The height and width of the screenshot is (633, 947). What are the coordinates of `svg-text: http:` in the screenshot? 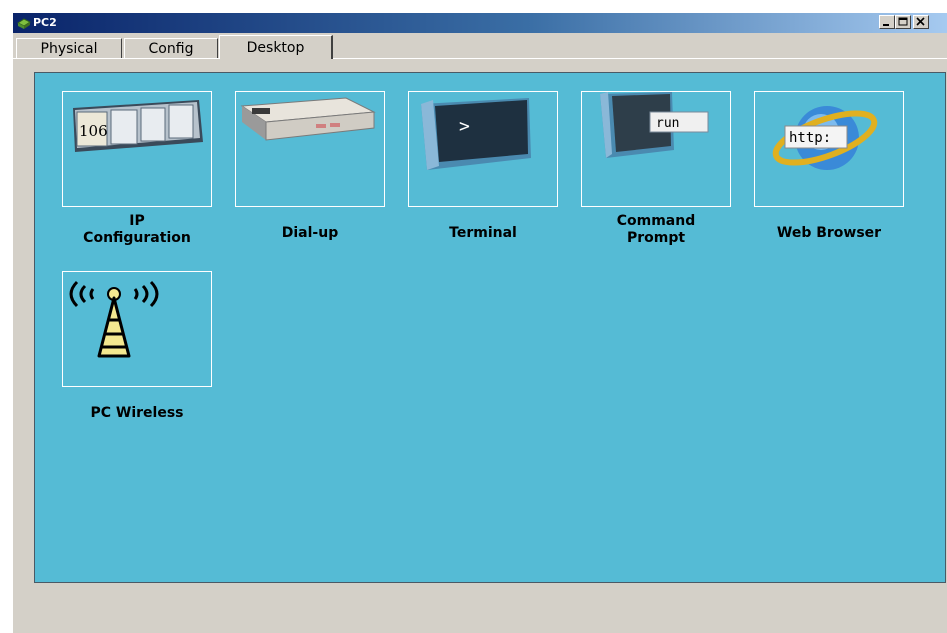 It's located at (810, 138).